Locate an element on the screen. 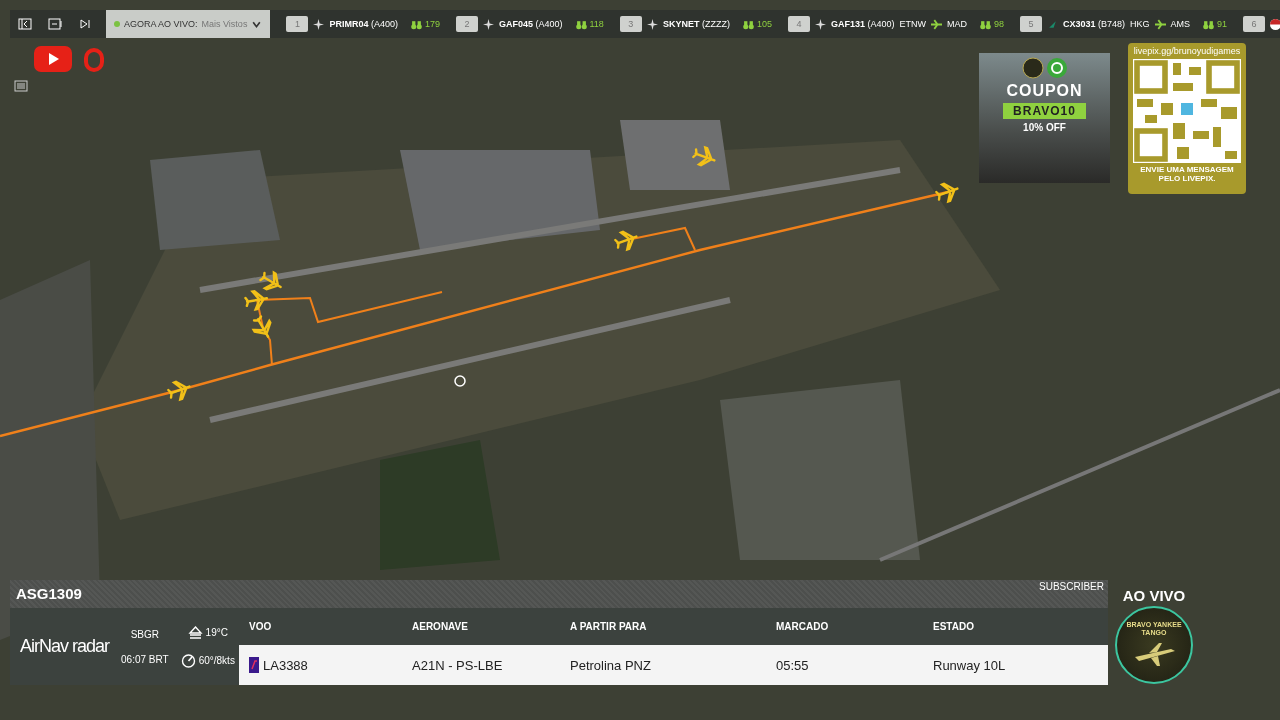 This screenshot has width=1280, height=720. viewer-count: 179 is located at coordinates (432, 24).